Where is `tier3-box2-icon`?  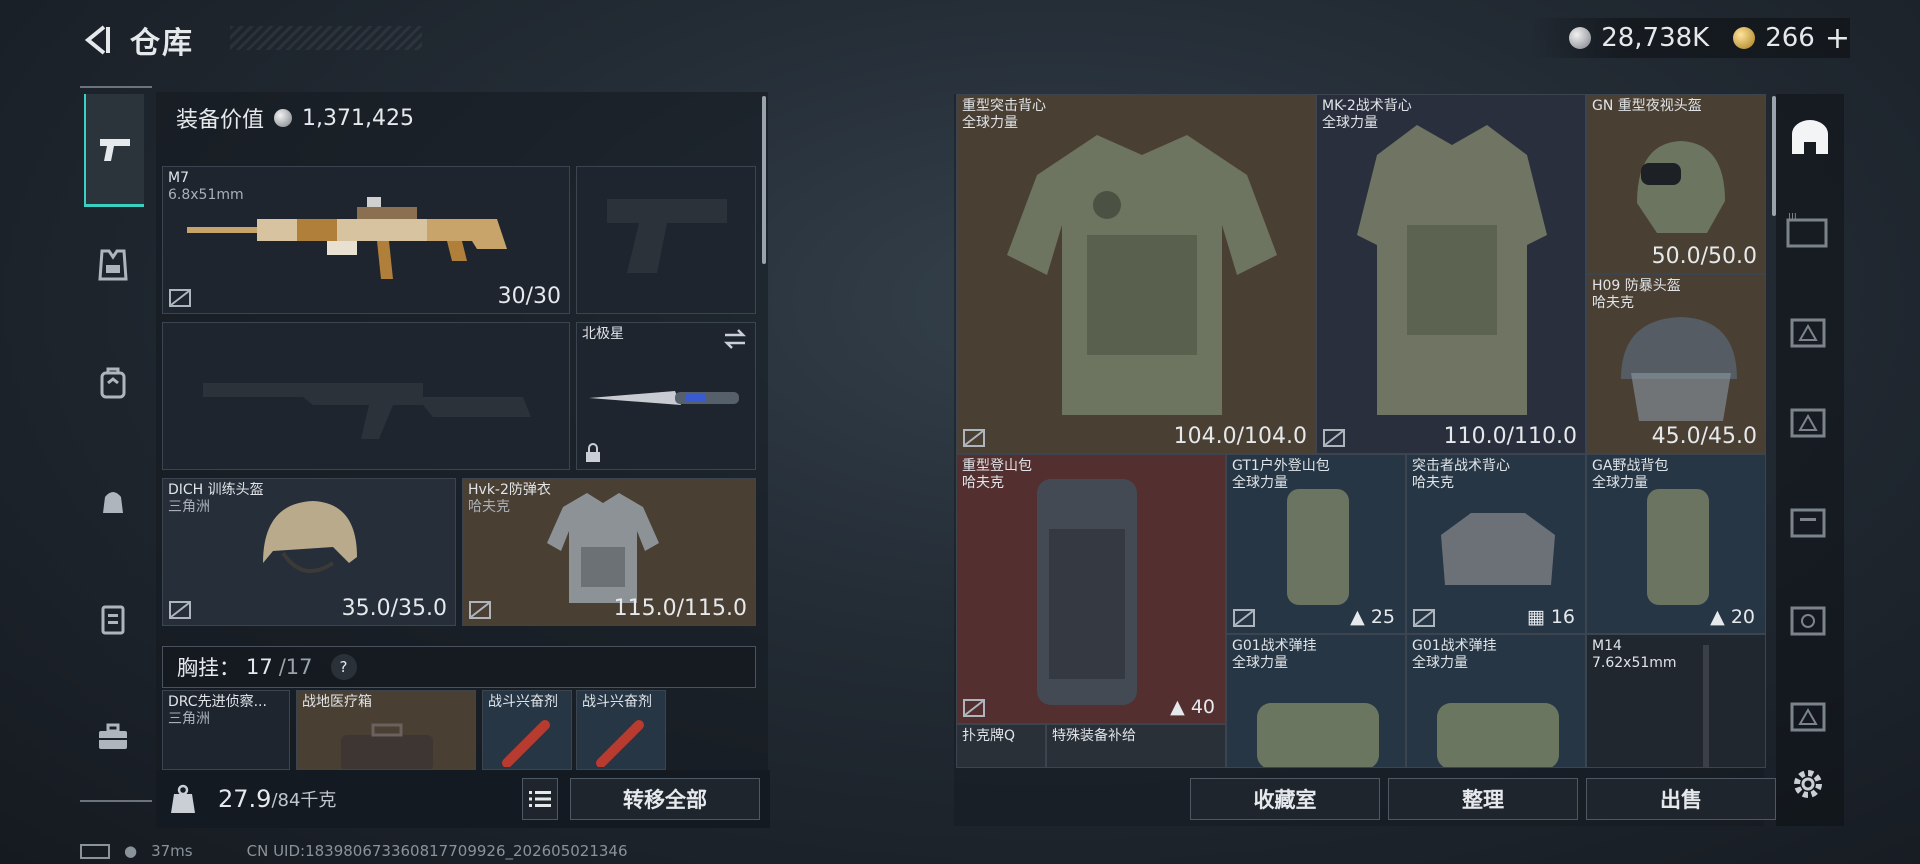
tier3-box2-icon is located at coordinates (1810, 424).